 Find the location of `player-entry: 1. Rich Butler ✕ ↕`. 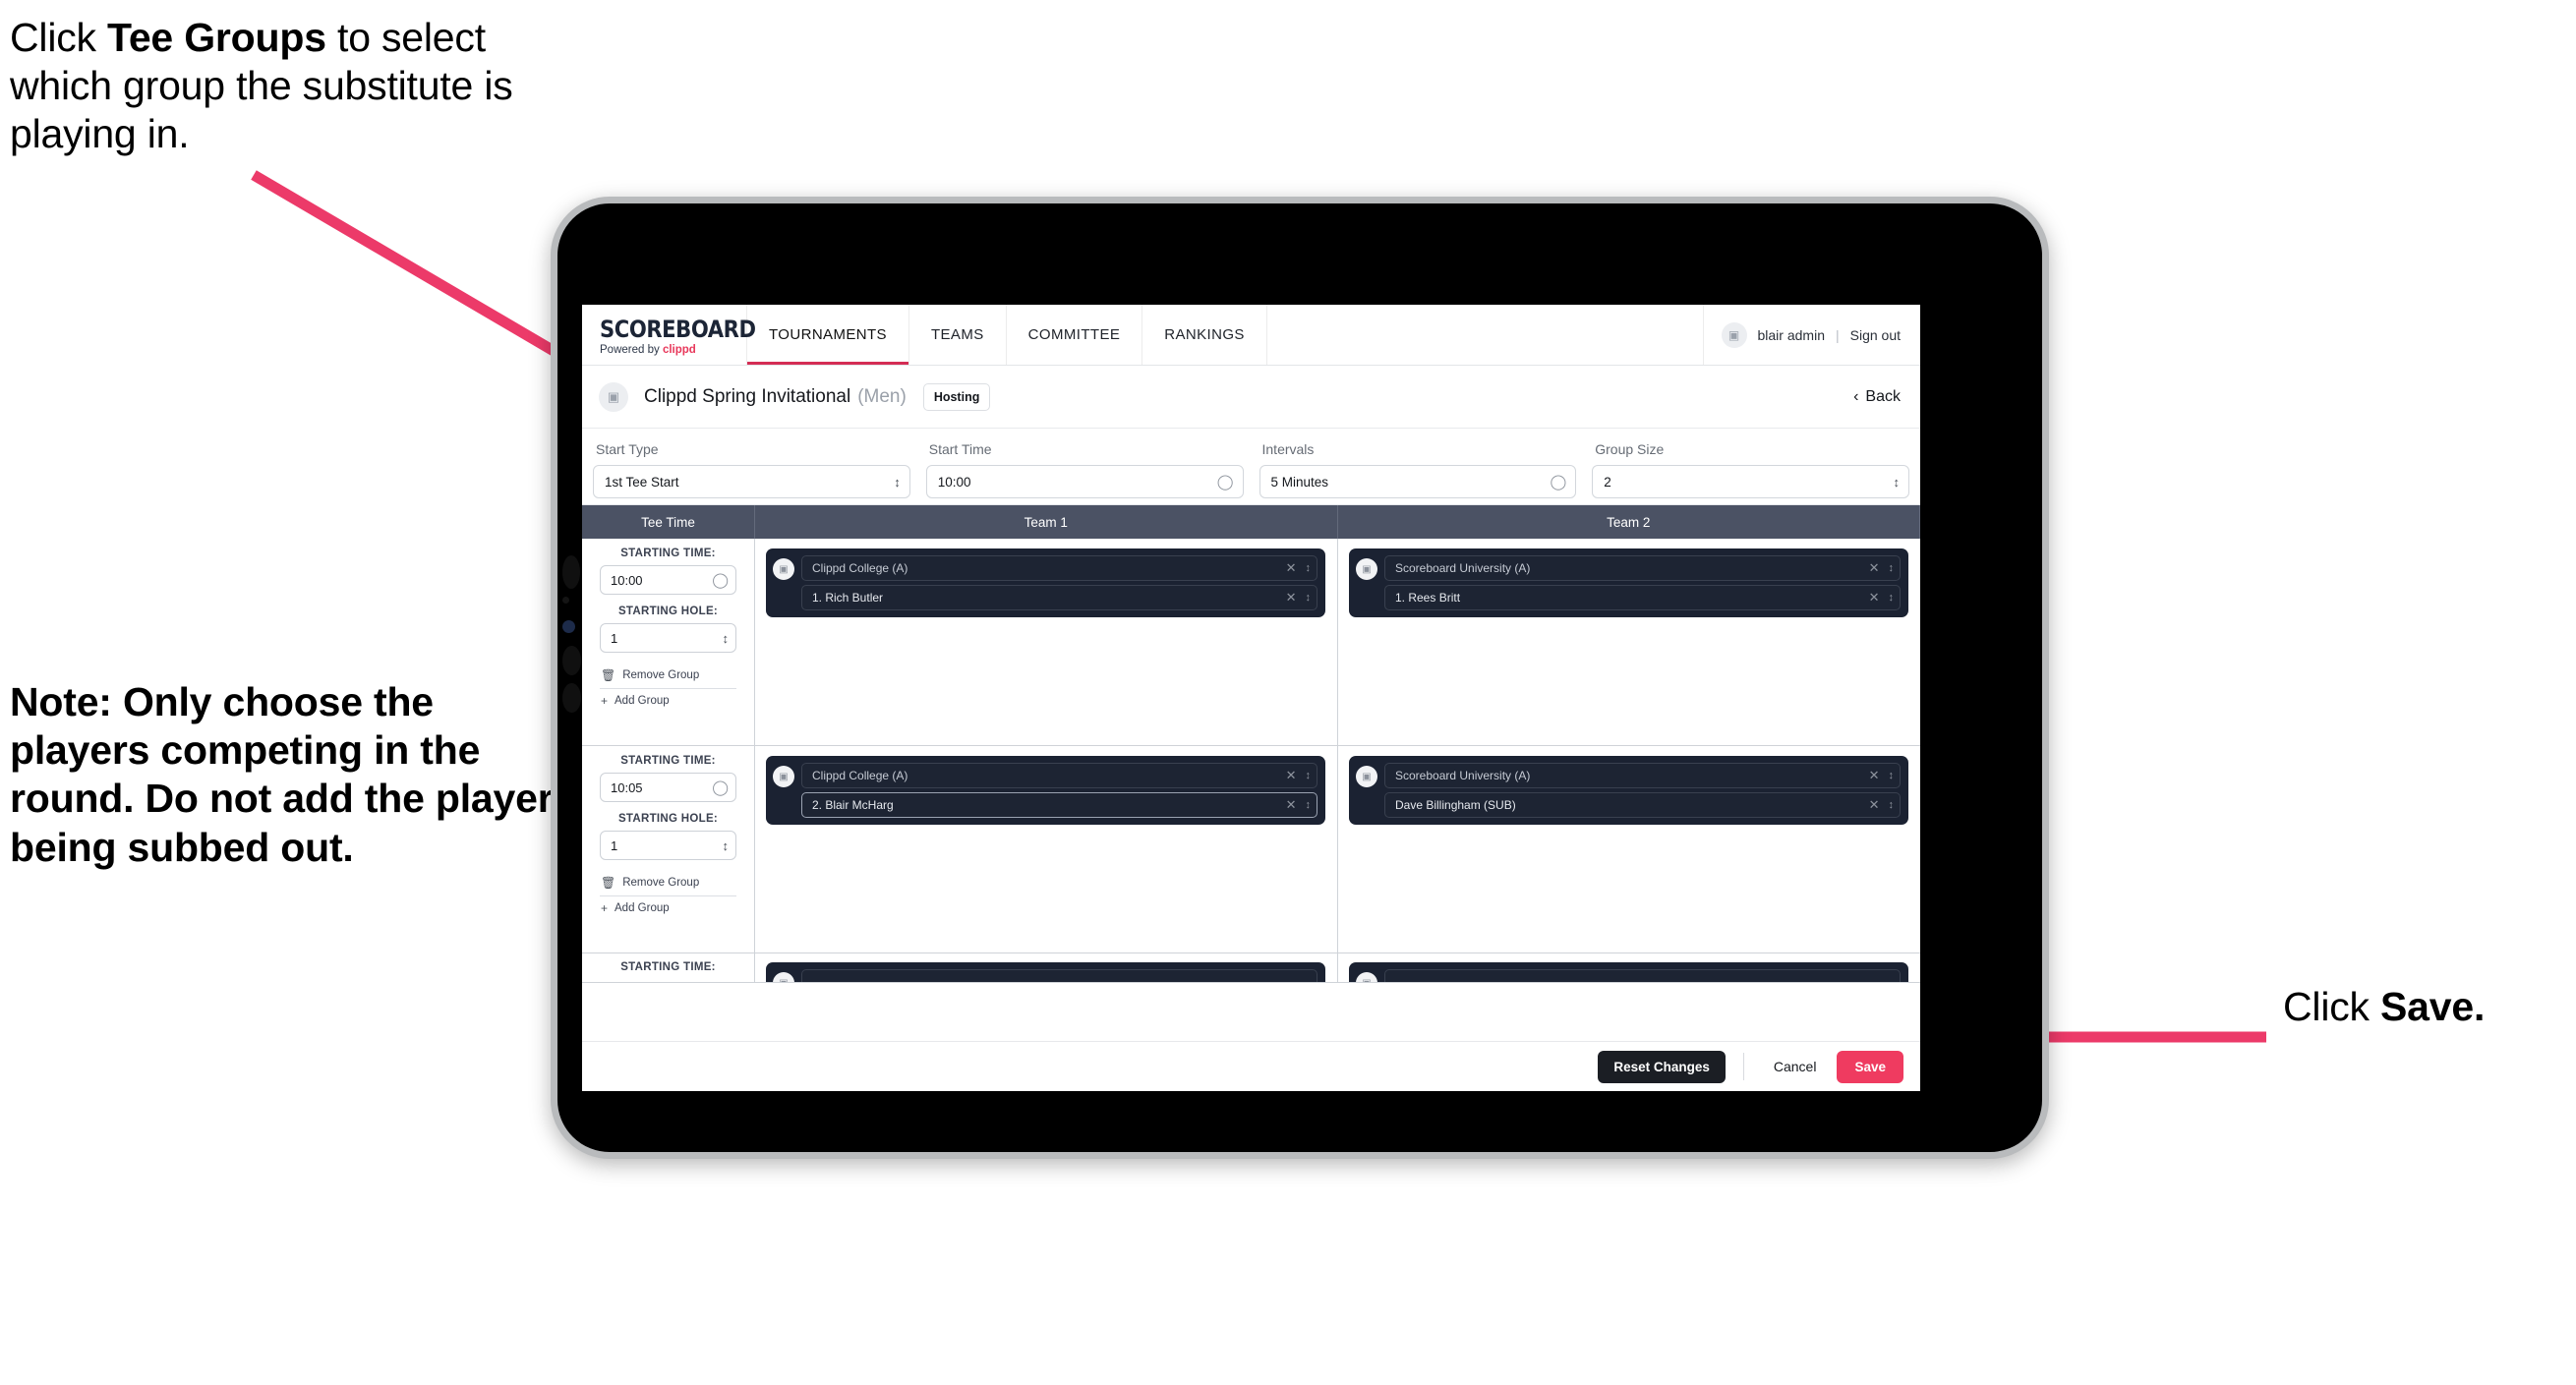

player-entry: 1. Rich Butler ✕ ↕ is located at coordinates (1059, 597).